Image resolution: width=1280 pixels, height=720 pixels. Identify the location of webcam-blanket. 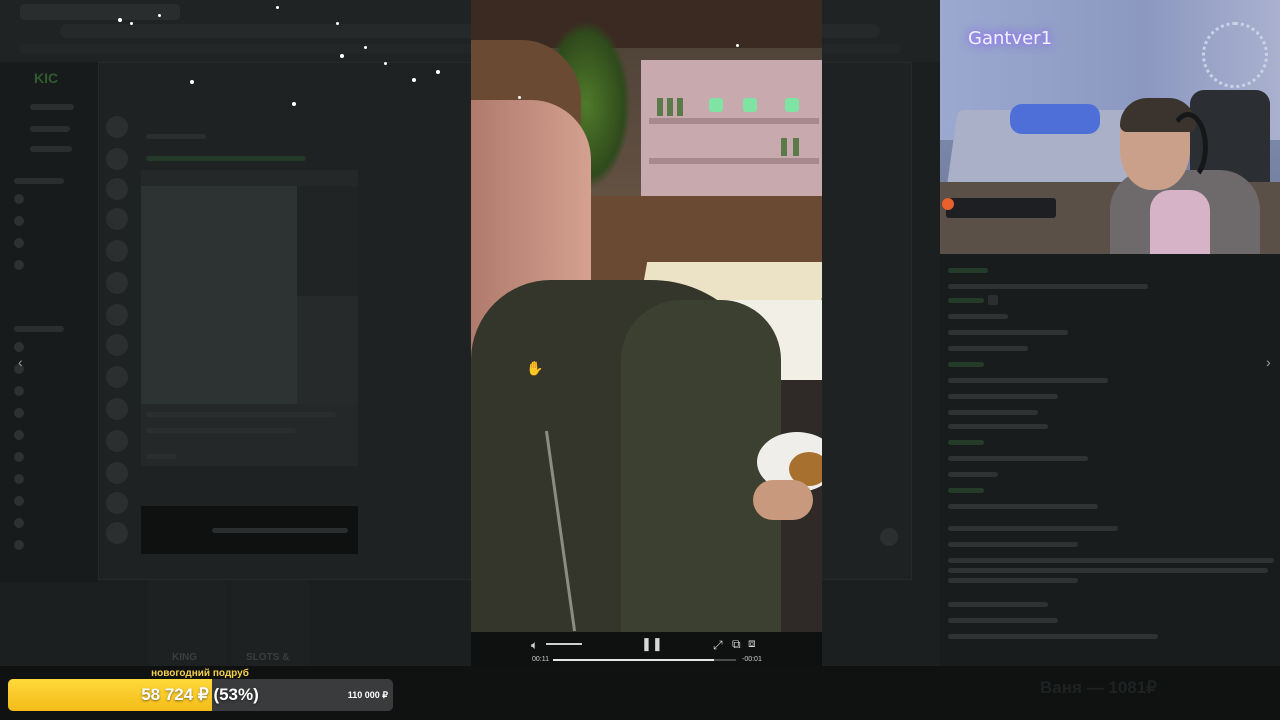
(1055, 119).